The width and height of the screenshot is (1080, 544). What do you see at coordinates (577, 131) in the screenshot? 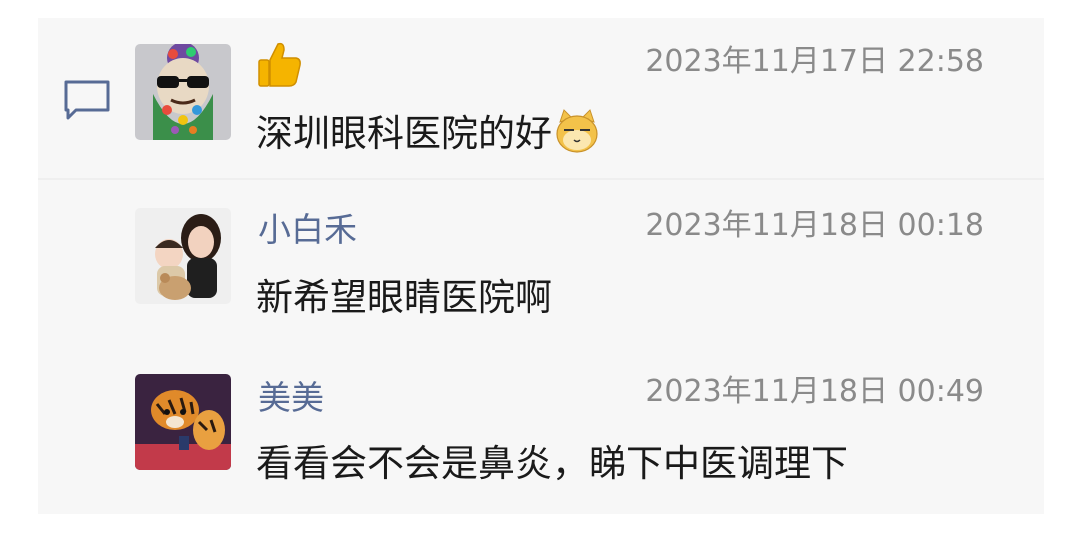
I see `cat-face-emoji-icon` at bounding box center [577, 131].